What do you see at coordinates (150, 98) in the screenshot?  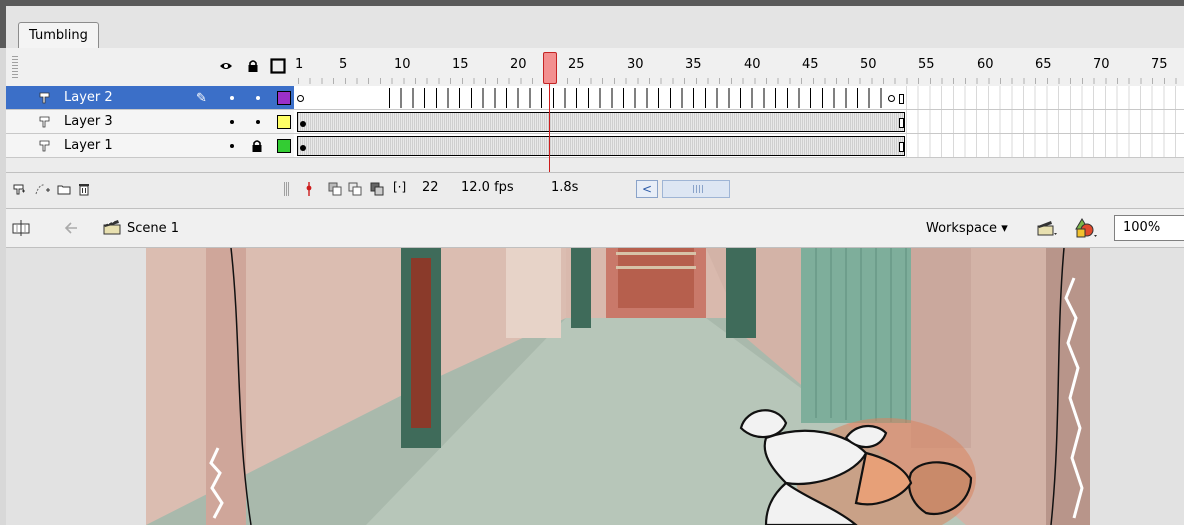 I see `layer-name-cell: Layer 2 ✎` at bounding box center [150, 98].